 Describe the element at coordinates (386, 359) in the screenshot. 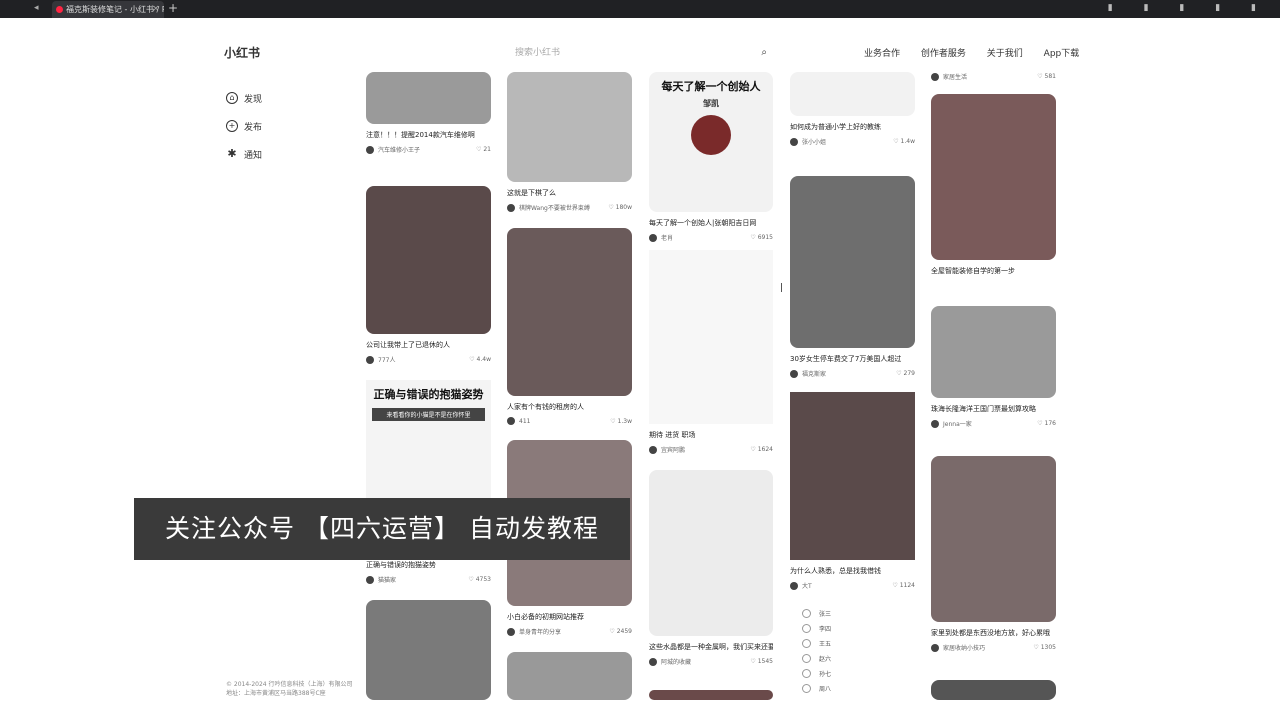

I see `card-author: 777人` at that location.